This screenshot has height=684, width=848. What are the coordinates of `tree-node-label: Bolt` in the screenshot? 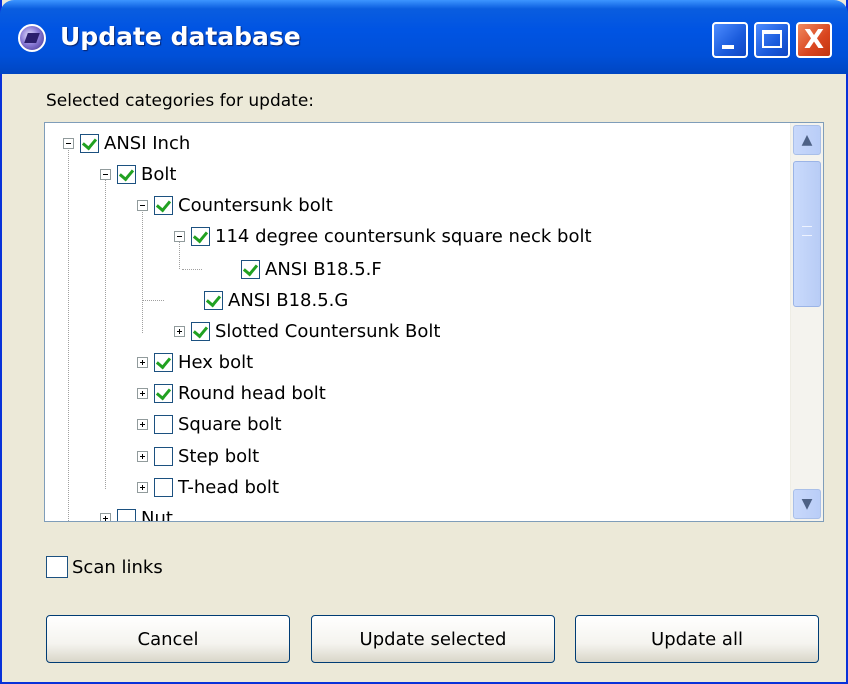 It's located at (159, 174).